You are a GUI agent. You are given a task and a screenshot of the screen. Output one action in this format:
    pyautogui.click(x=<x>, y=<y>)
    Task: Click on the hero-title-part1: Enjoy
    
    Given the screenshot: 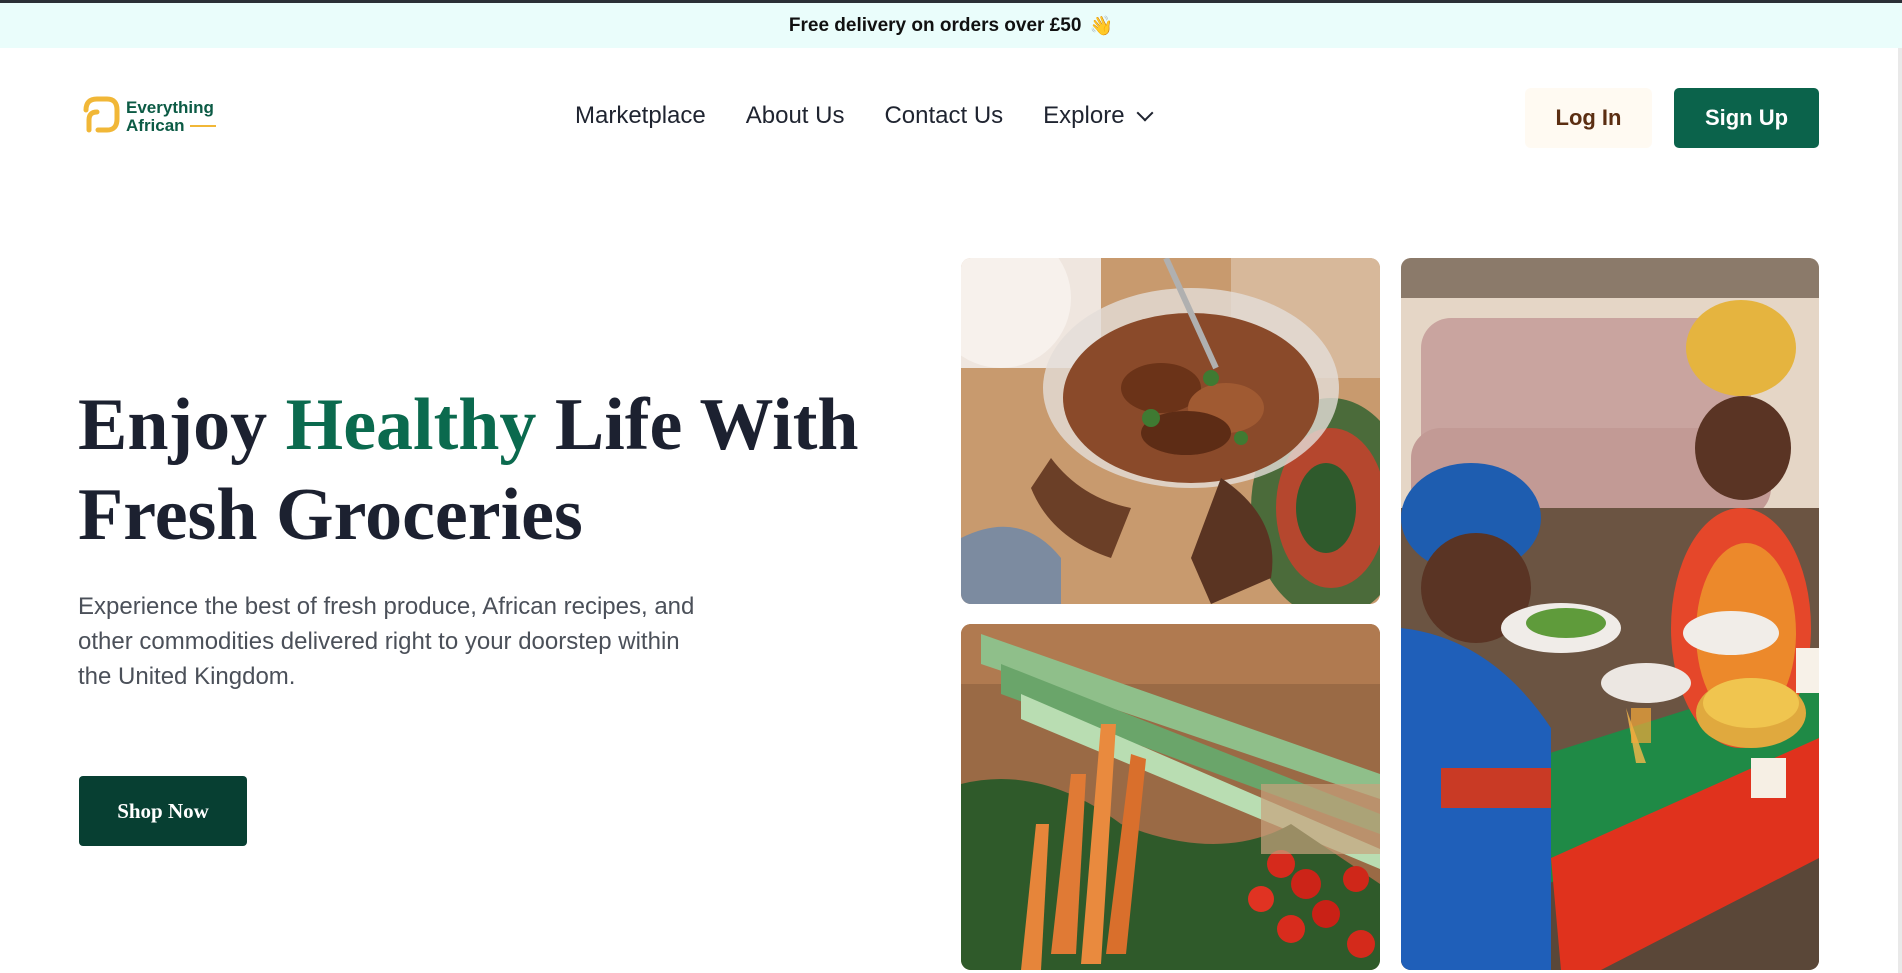 What is the action you would take?
    pyautogui.click(x=182, y=425)
    